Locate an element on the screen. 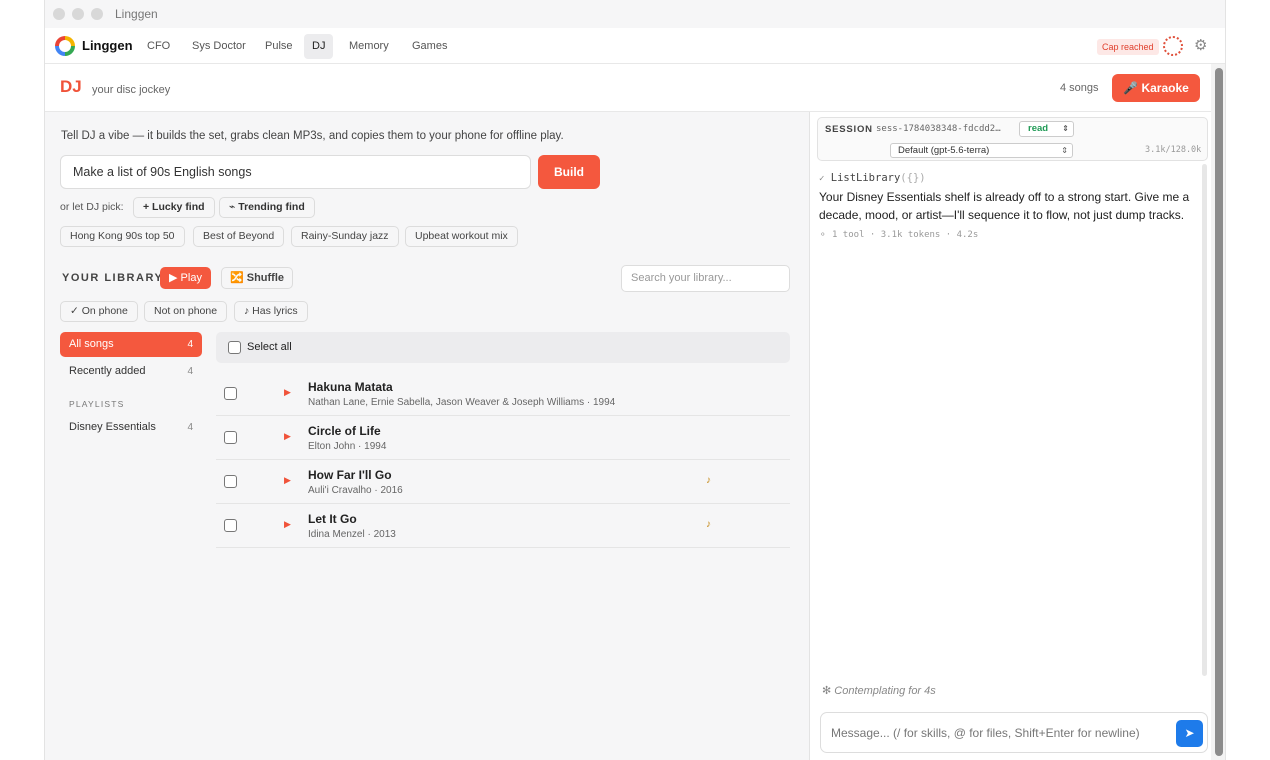  model-value: Default (gpt-5.6-terra) is located at coordinates (944, 150).